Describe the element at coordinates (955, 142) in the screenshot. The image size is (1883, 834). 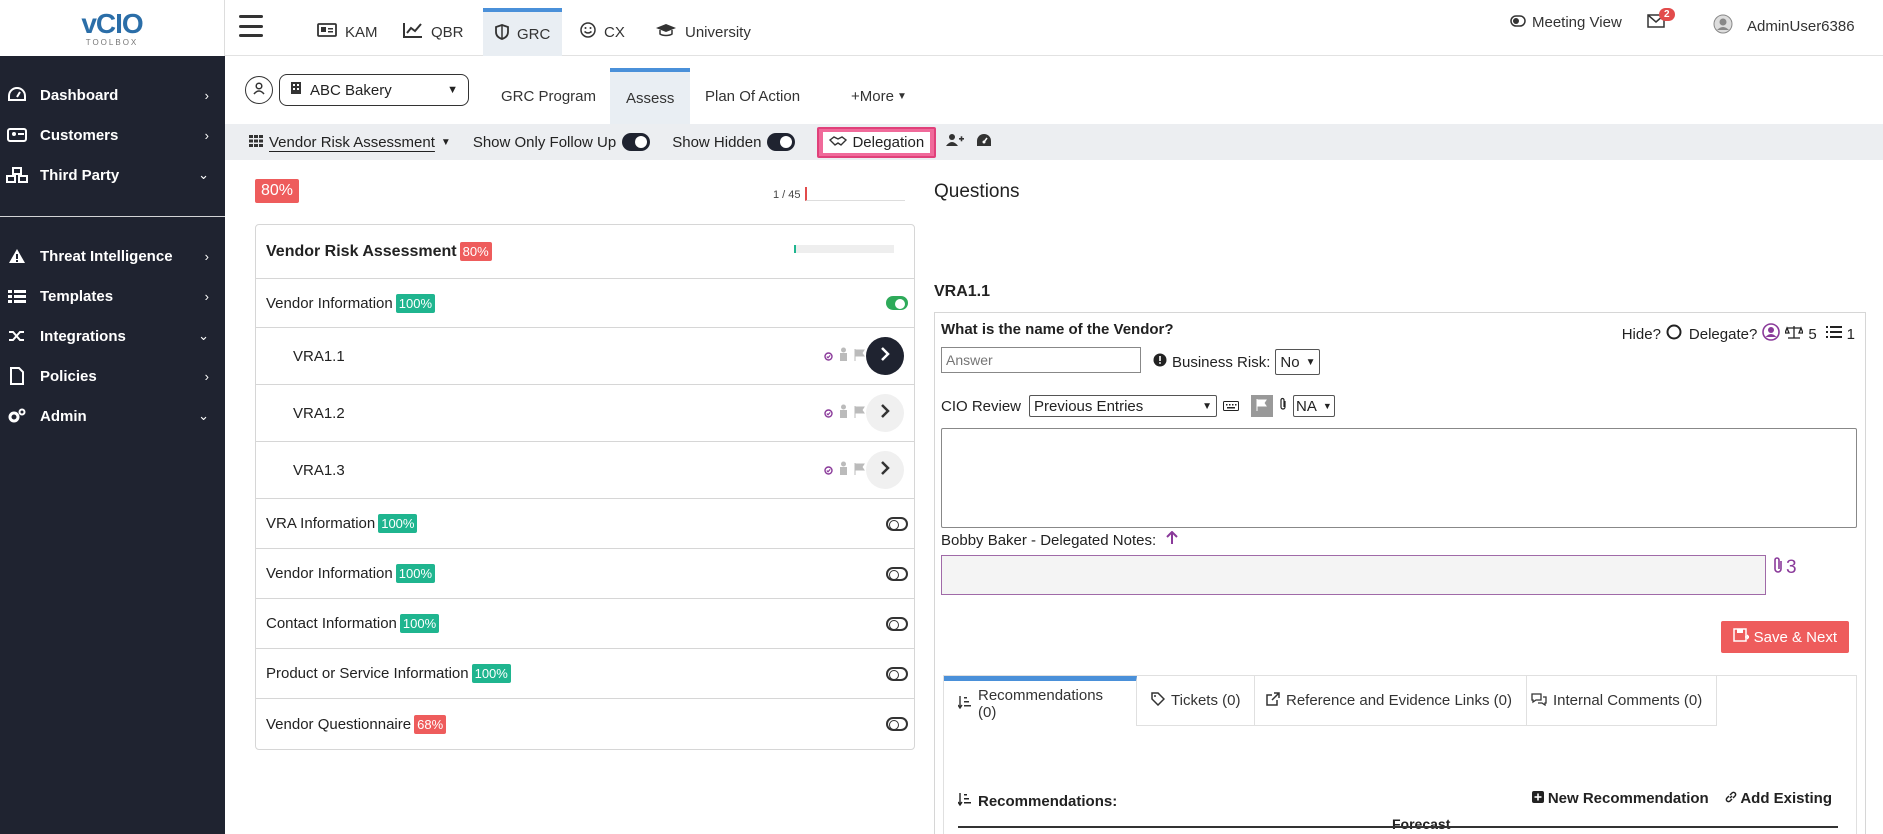
I see `add-user-button` at that location.